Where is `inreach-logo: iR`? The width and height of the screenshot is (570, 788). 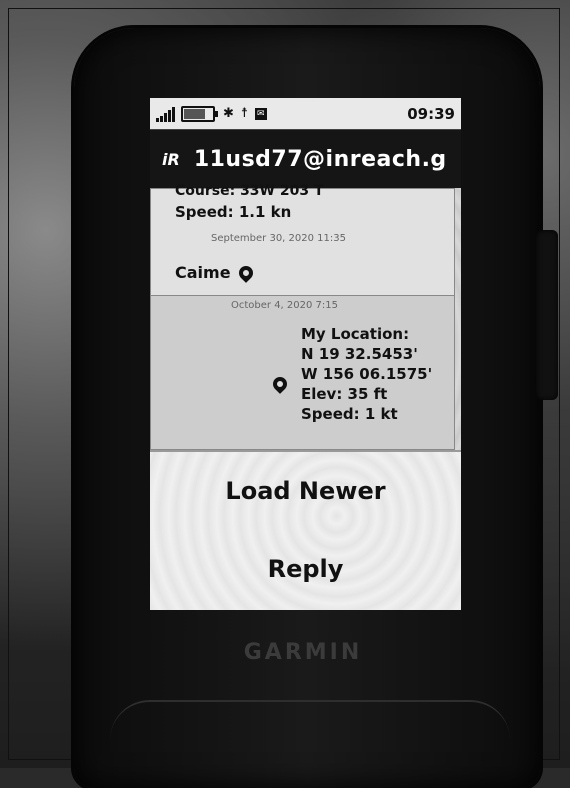
inreach-logo: iR is located at coordinates (171, 159).